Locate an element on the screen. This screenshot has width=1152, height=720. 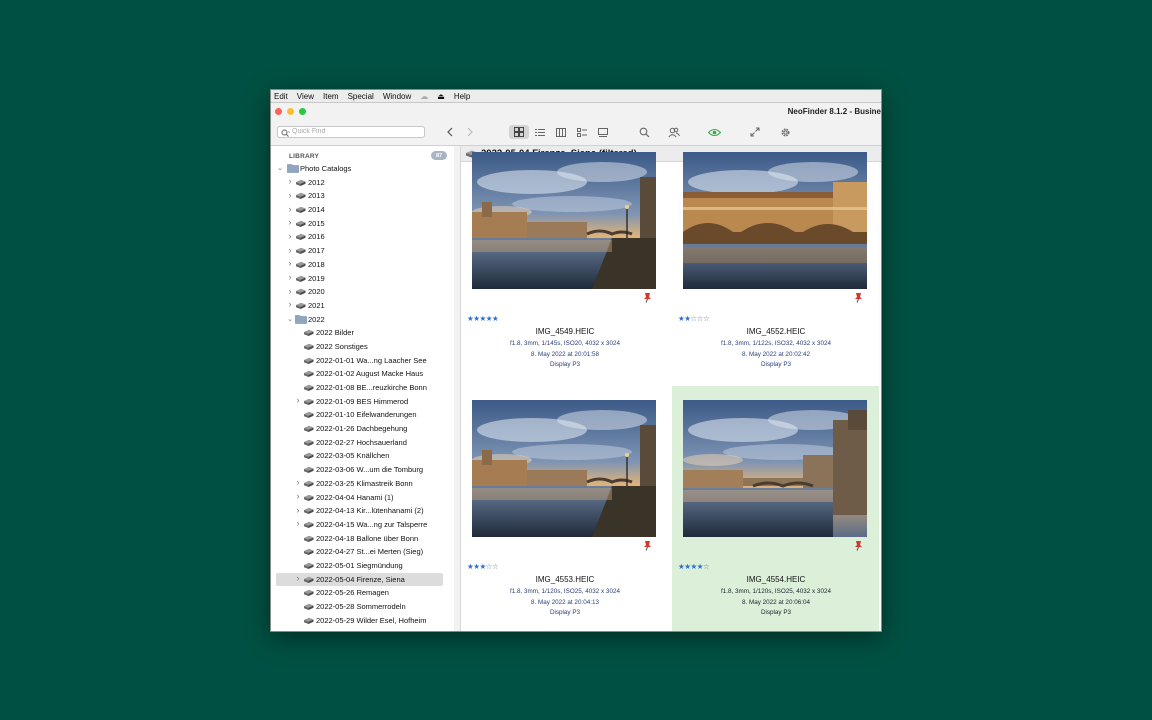
tree-item: › 2022-04-13 Kir...lütenhanami (2) is located at coordinates (363, 511).